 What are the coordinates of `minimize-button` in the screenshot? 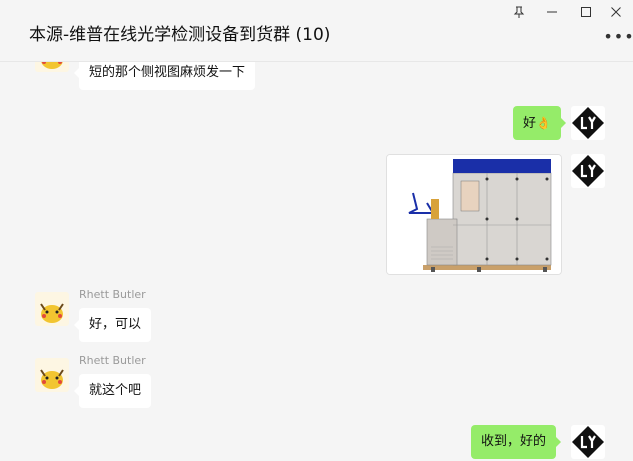 It's located at (552, 12).